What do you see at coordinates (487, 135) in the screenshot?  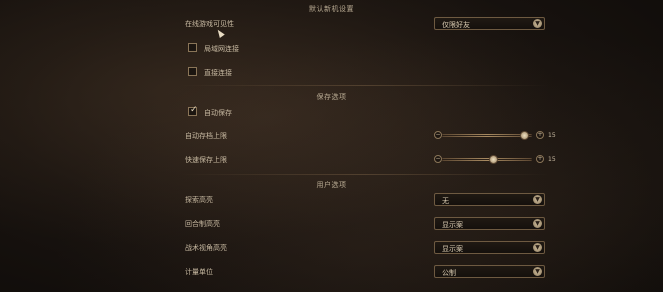 I see `auto-save-limit-slider` at bounding box center [487, 135].